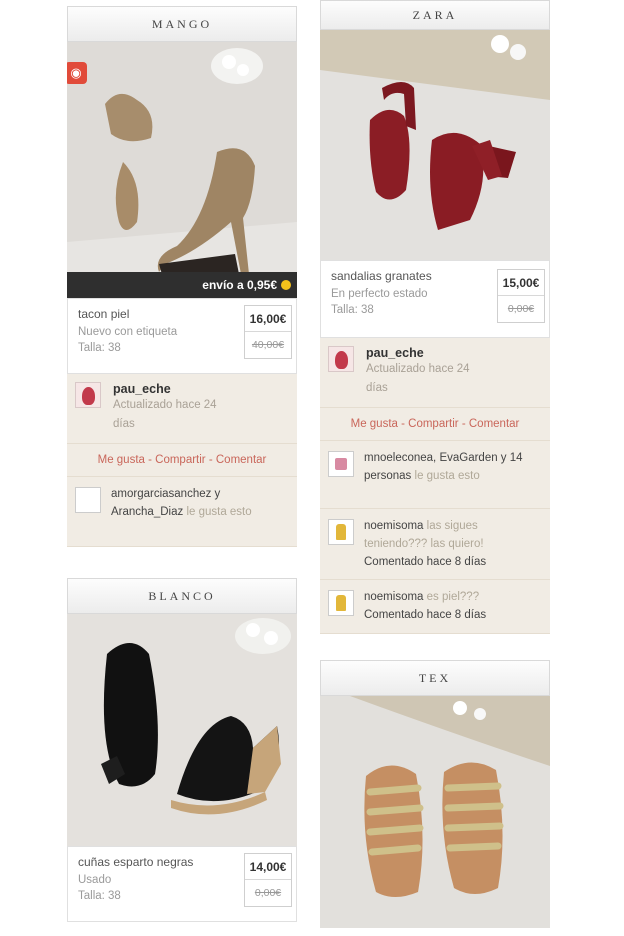 This screenshot has height=936, width=624. I want to click on price-box: 15,00€ 0,00€, so click(521, 296).